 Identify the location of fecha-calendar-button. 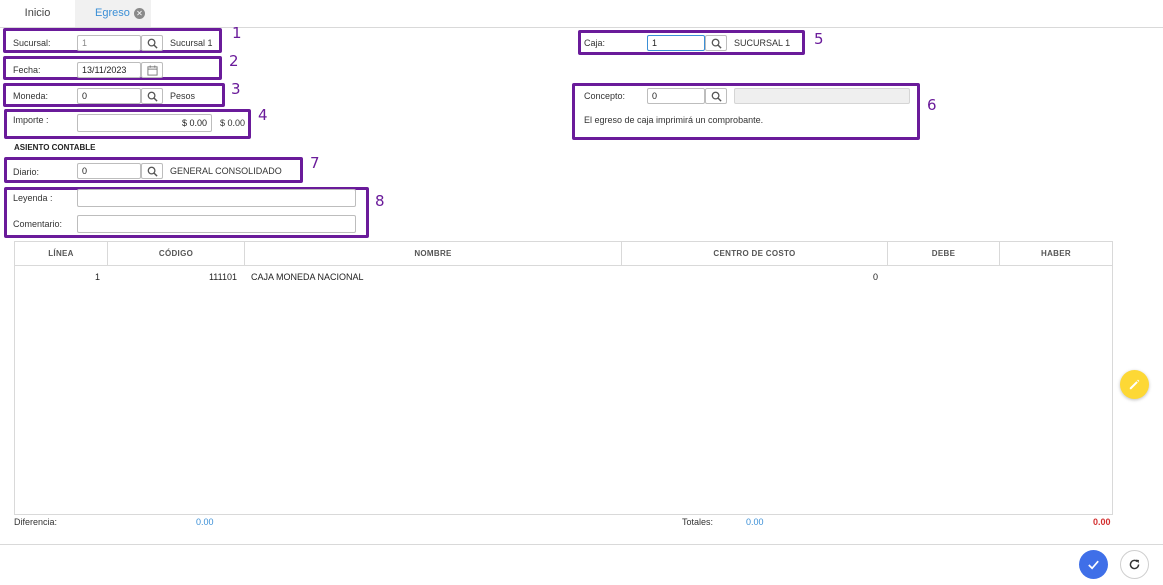
(152, 70).